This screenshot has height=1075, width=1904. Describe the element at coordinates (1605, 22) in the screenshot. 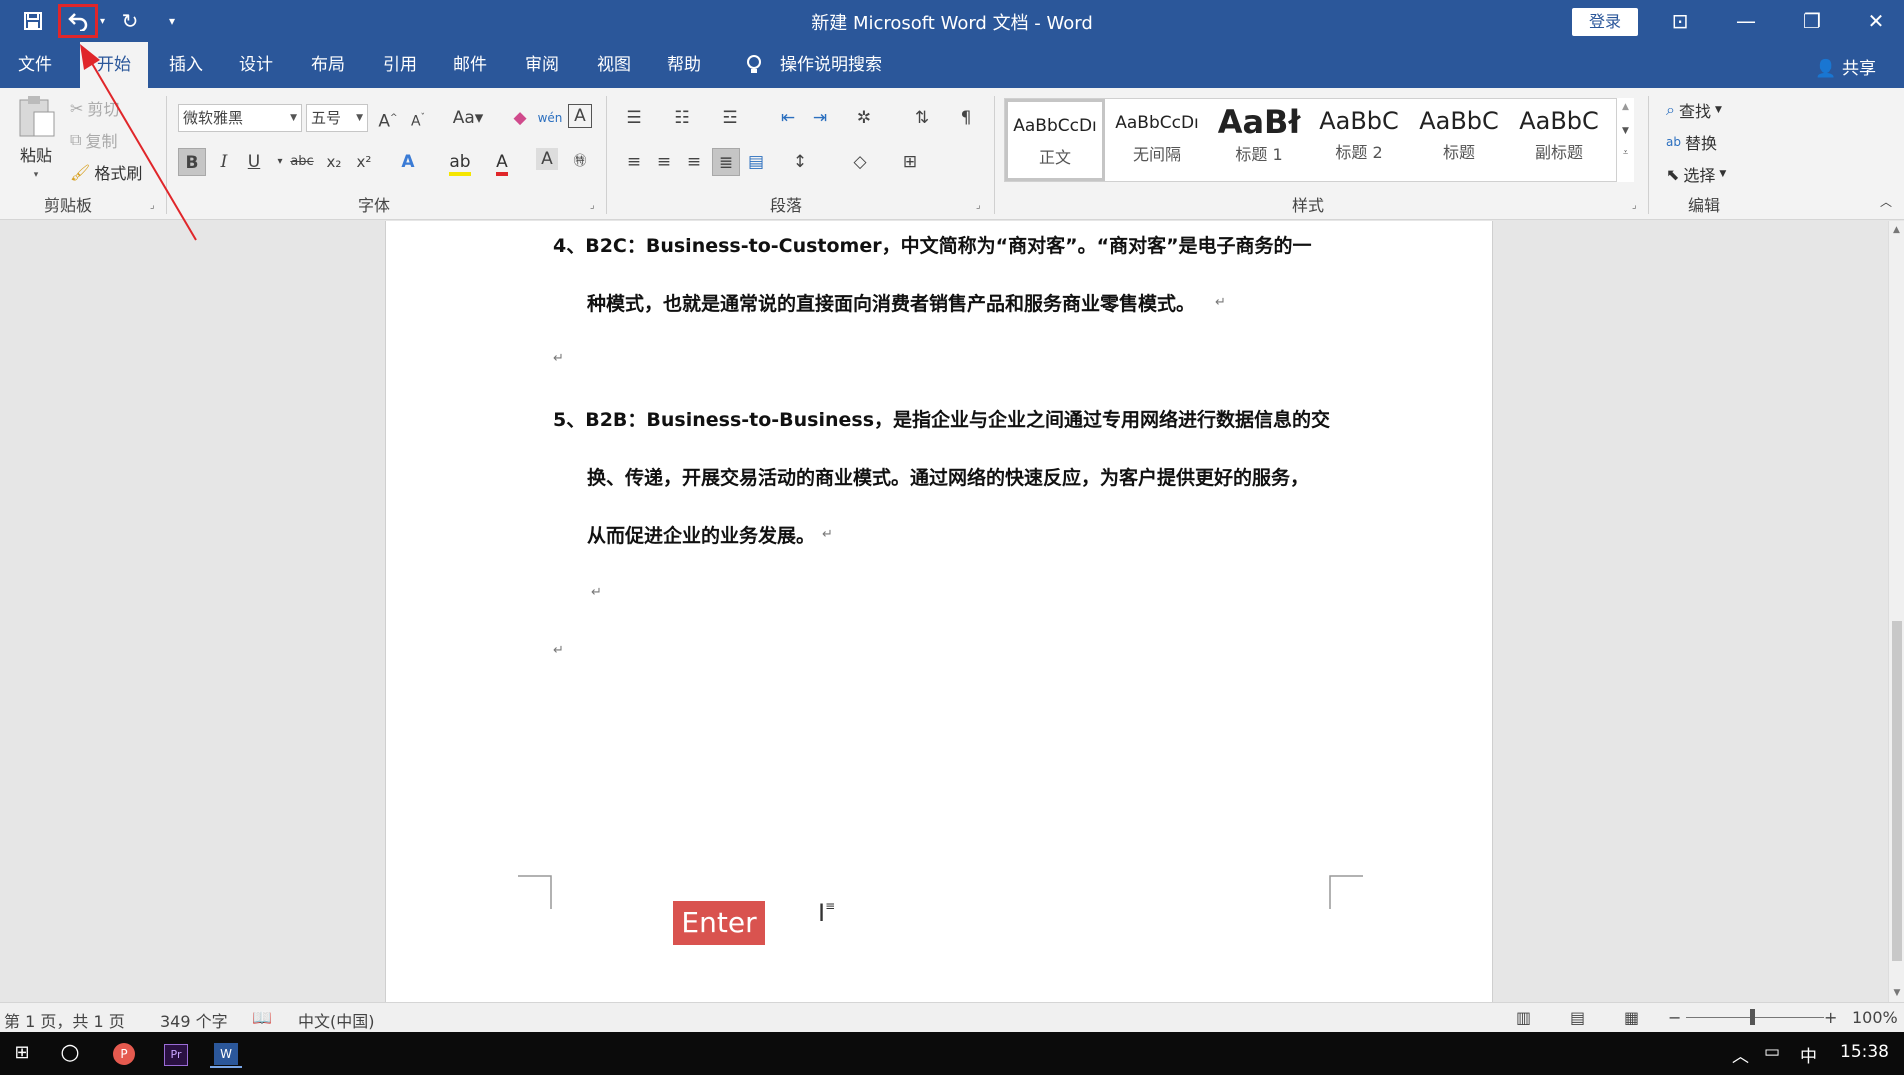

I see `login-button: 登录` at that location.